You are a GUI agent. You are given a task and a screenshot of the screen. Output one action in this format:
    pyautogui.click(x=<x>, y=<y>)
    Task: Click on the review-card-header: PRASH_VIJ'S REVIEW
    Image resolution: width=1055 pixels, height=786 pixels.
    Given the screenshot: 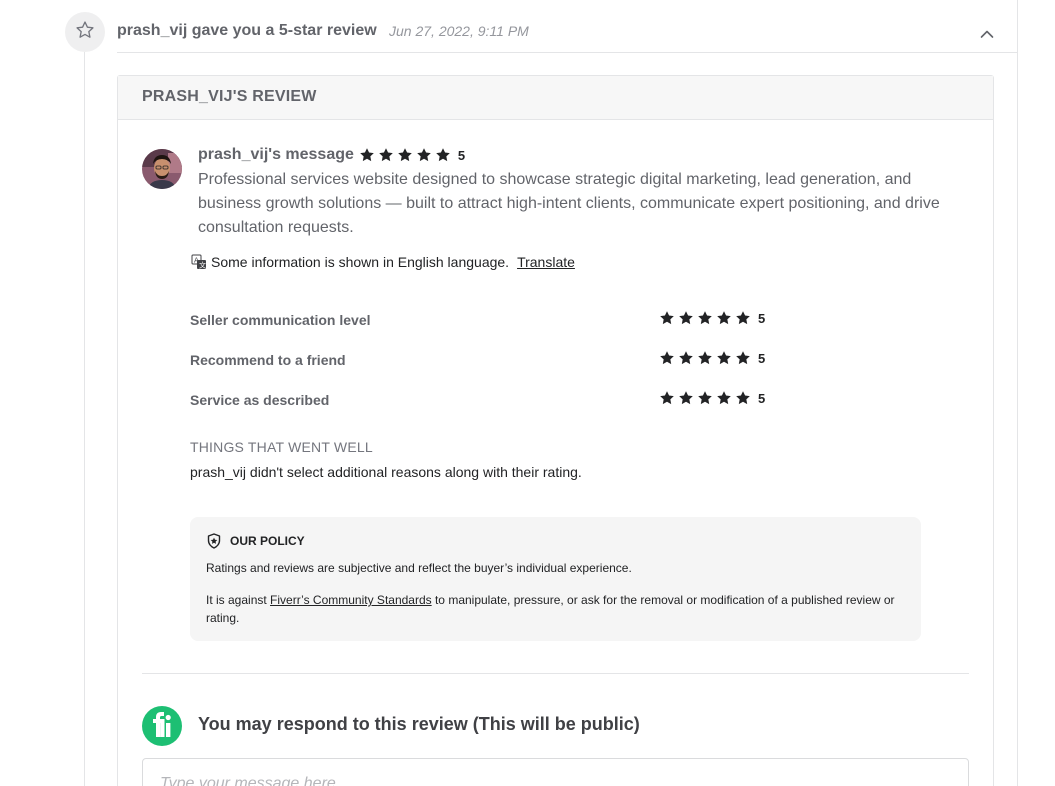 What is the action you would take?
    pyautogui.click(x=555, y=98)
    